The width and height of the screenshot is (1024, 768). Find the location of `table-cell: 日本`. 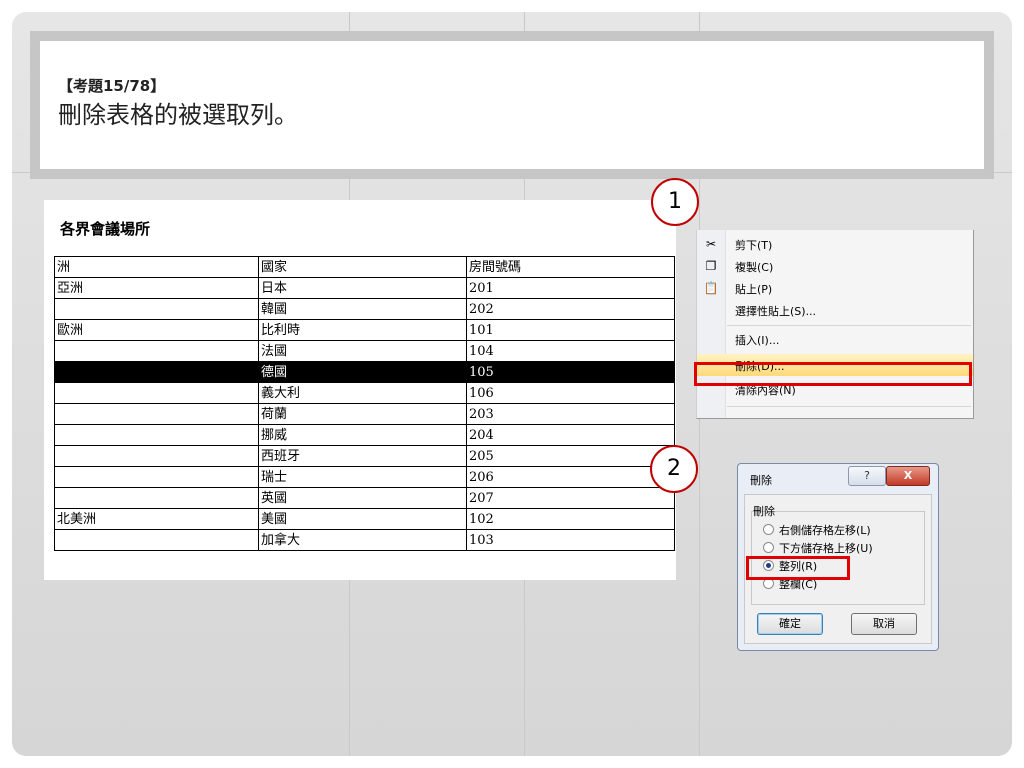

table-cell: 日本 is located at coordinates (362, 288).